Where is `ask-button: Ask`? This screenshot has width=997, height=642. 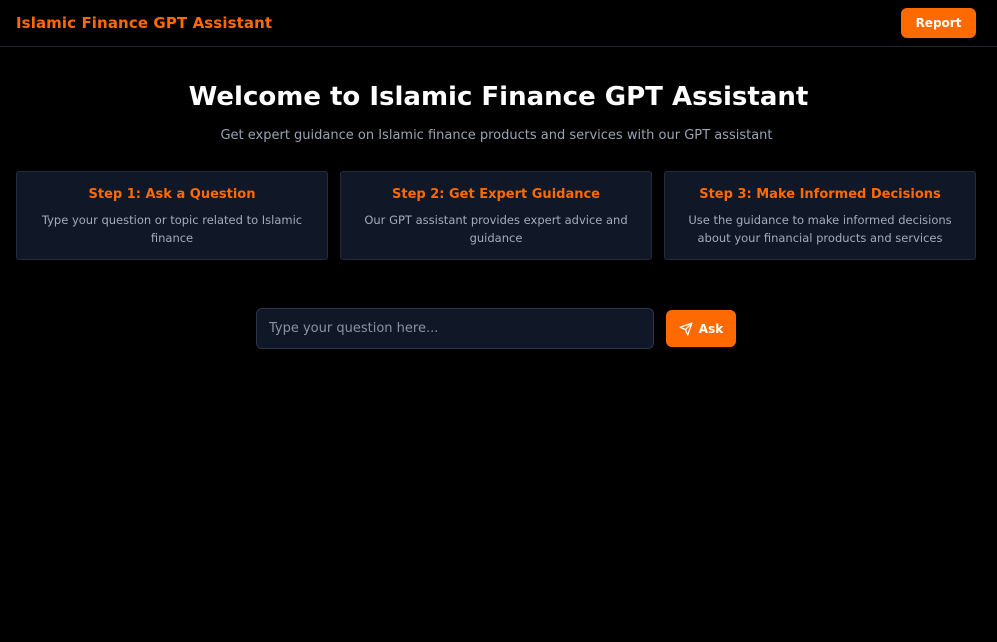
ask-button: Ask is located at coordinates (701, 328).